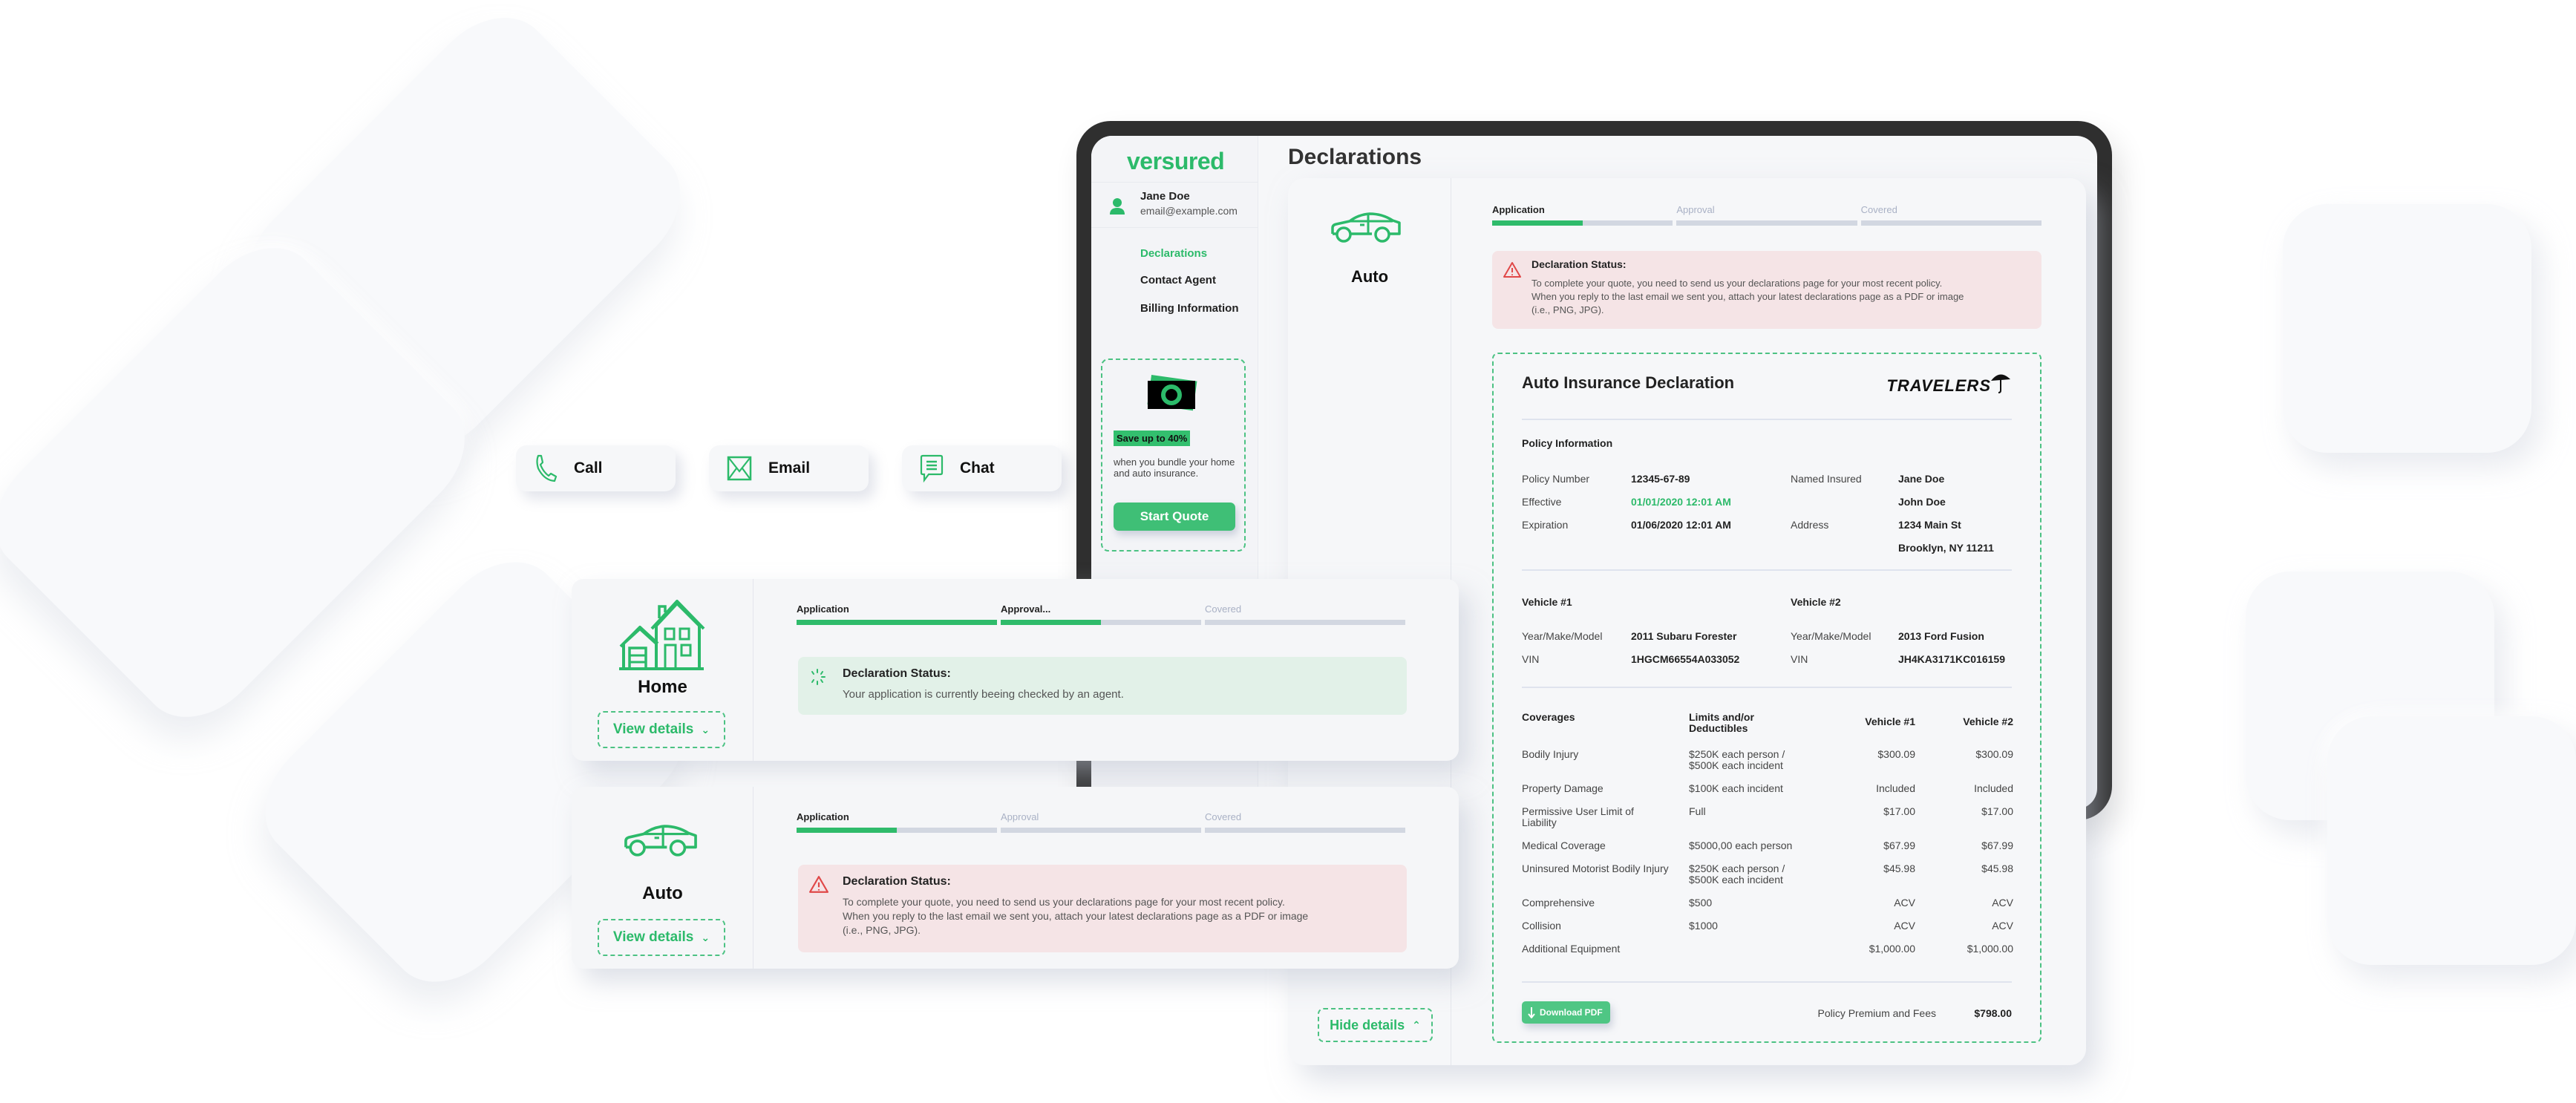  What do you see at coordinates (1571, 1012) in the screenshot?
I see `download-pdf-label: Download PDF` at bounding box center [1571, 1012].